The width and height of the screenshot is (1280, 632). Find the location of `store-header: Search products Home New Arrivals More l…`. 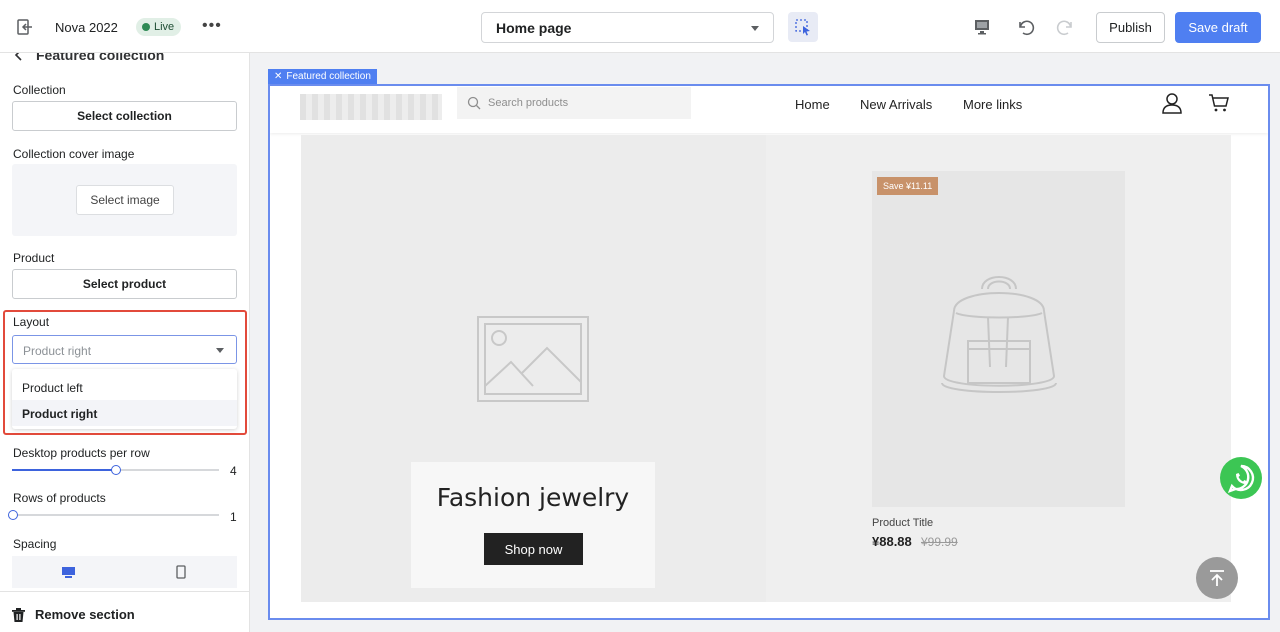

store-header: Search products Home New Arrivals More l… is located at coordinates (769, 109).